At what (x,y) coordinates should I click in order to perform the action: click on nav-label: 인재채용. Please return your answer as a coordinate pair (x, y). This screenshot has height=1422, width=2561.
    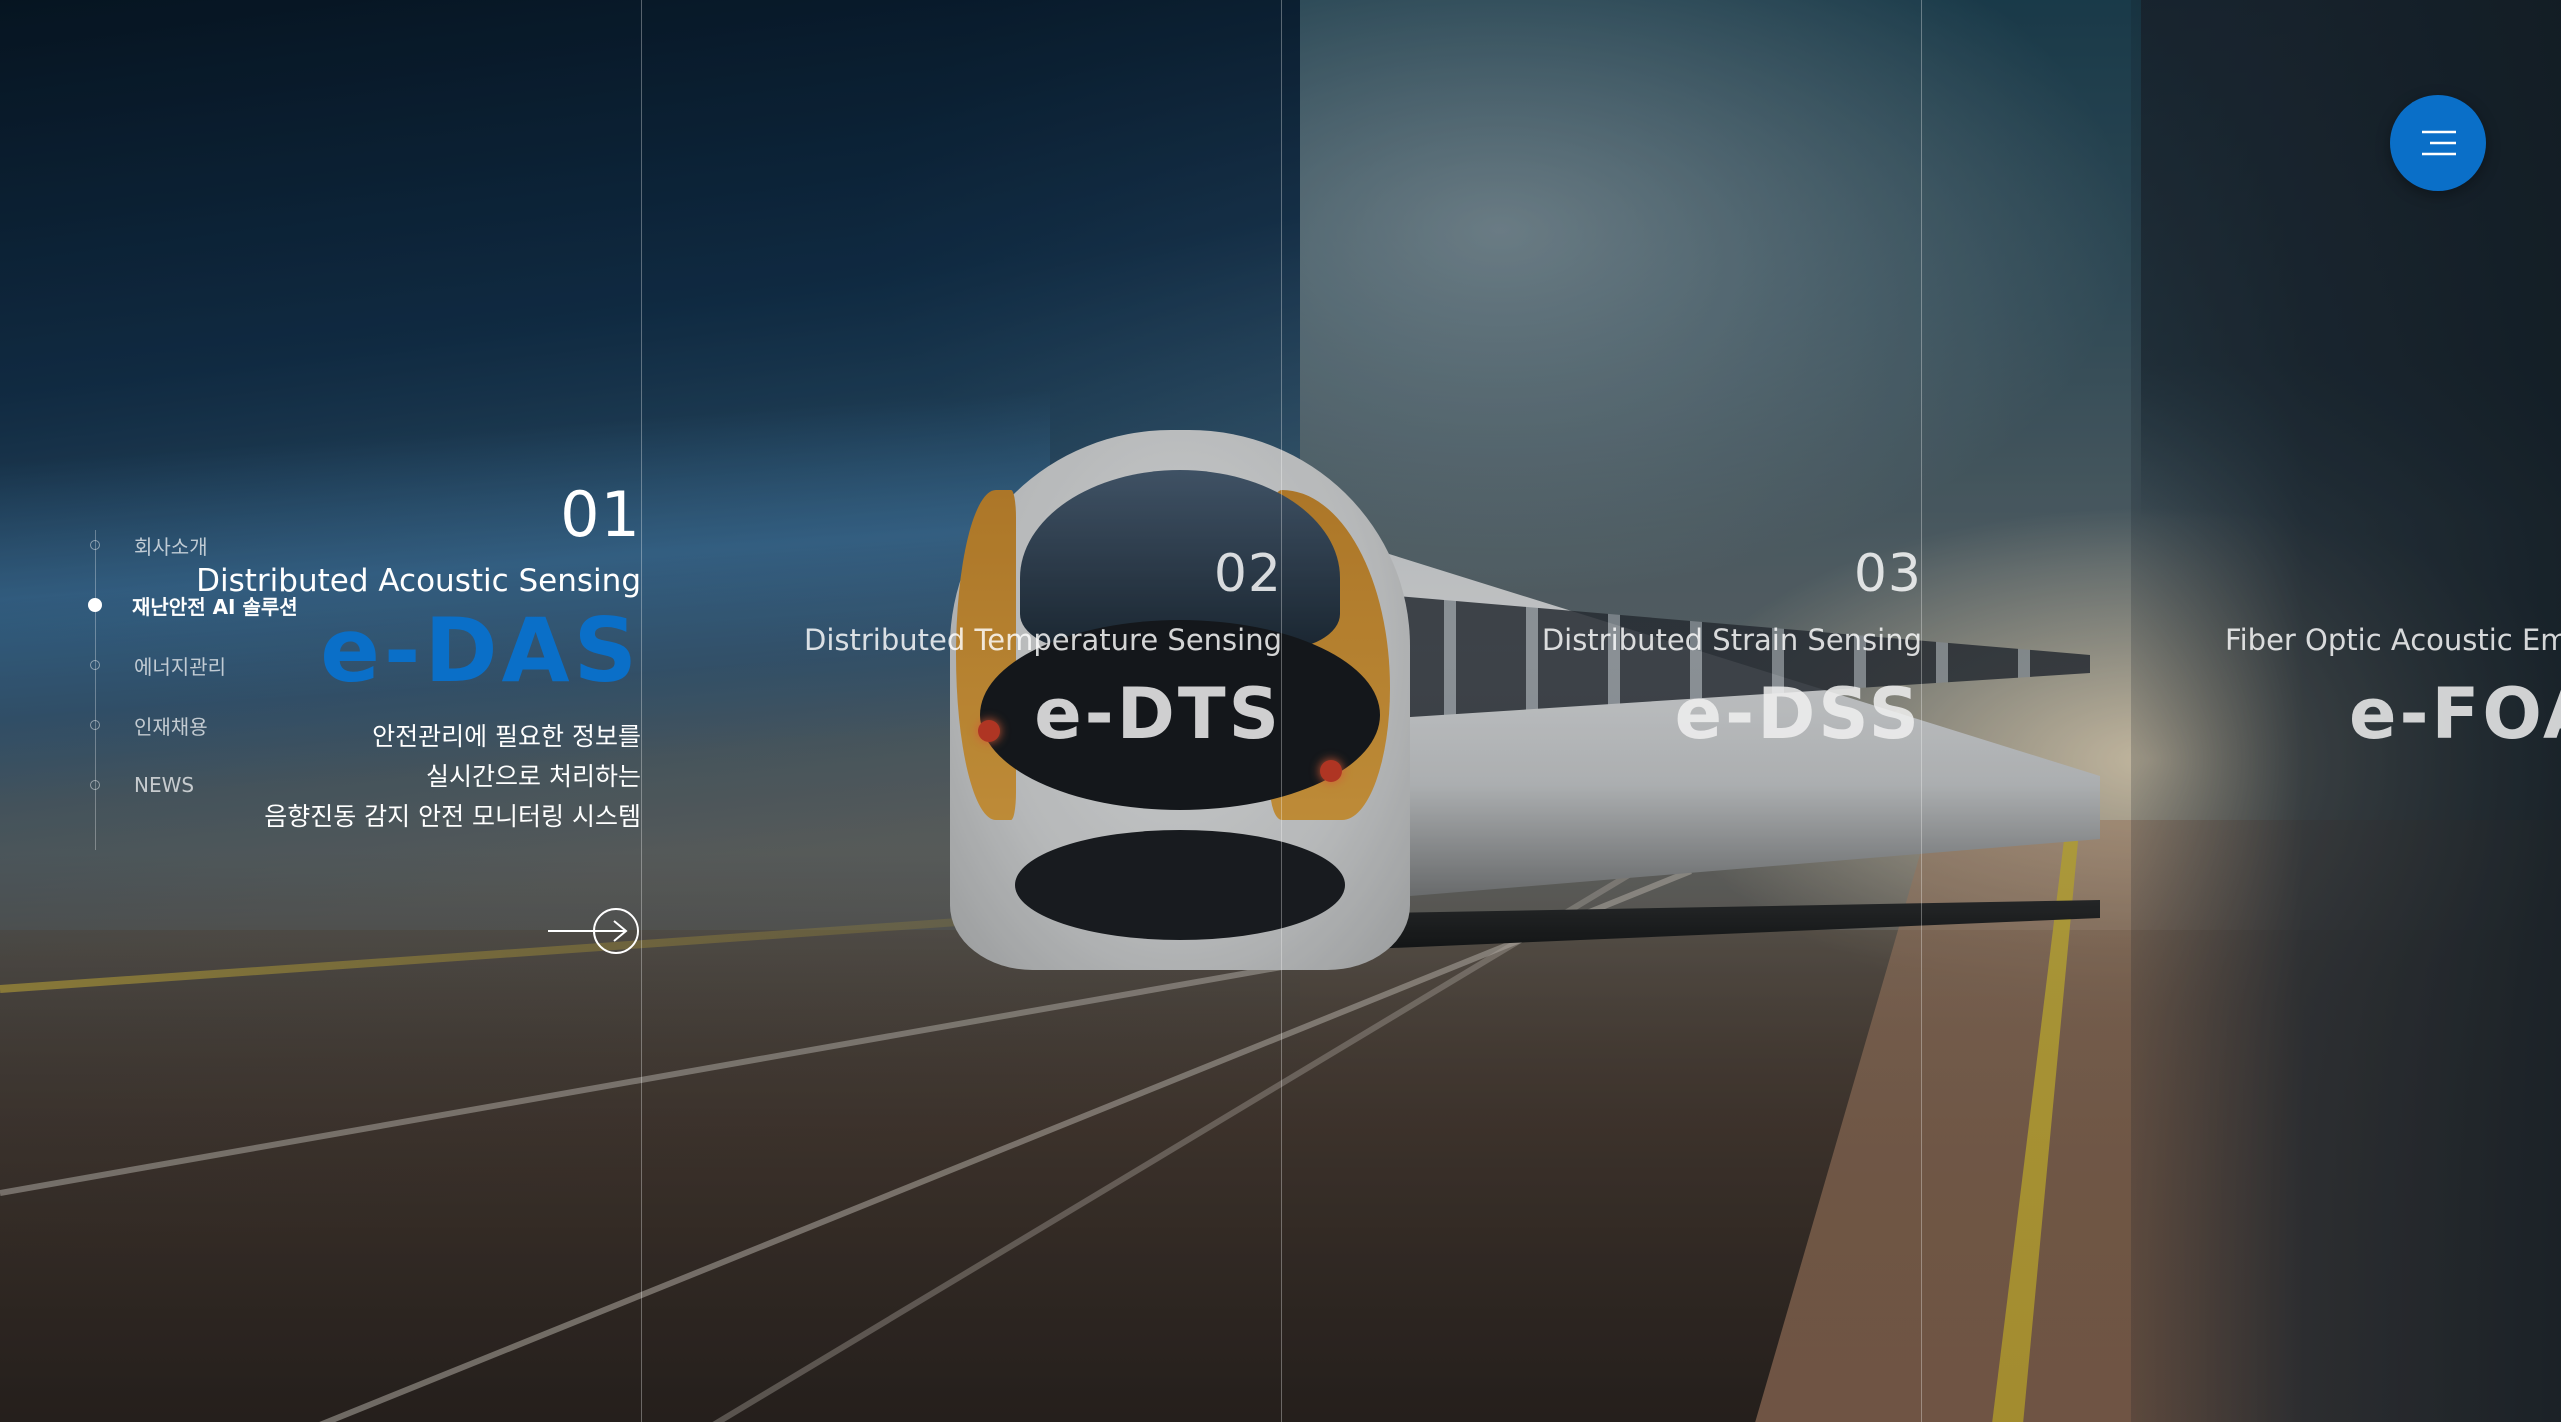
    Looking at the image, I should click on (171, 726).